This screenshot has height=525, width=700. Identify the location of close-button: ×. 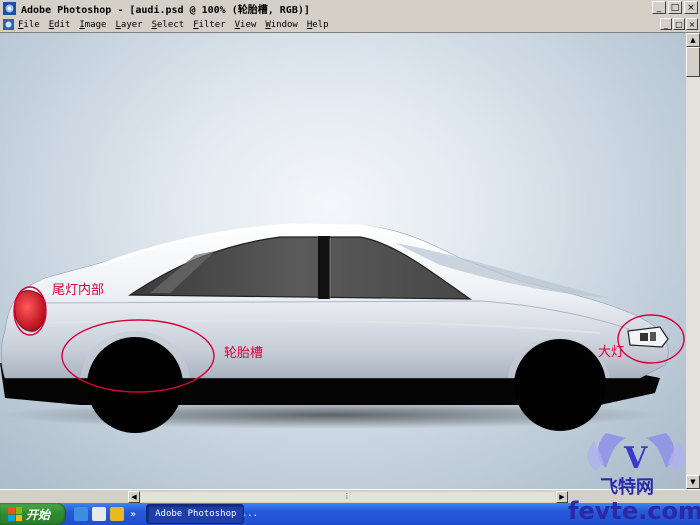
(691, 7).